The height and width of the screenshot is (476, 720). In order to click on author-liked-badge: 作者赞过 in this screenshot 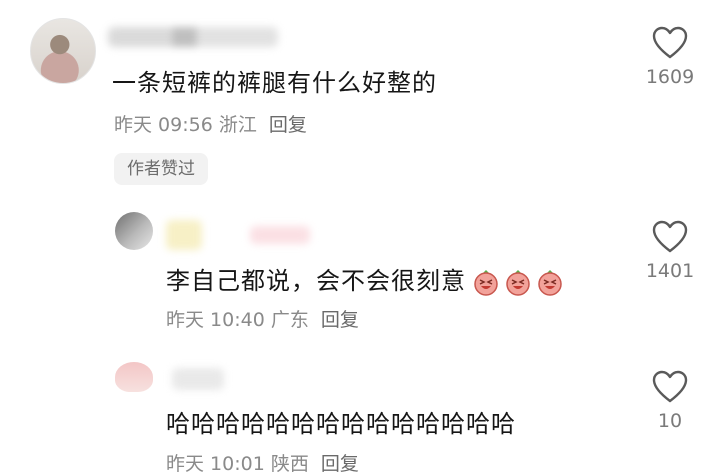, I will do `click(161, 169)`.